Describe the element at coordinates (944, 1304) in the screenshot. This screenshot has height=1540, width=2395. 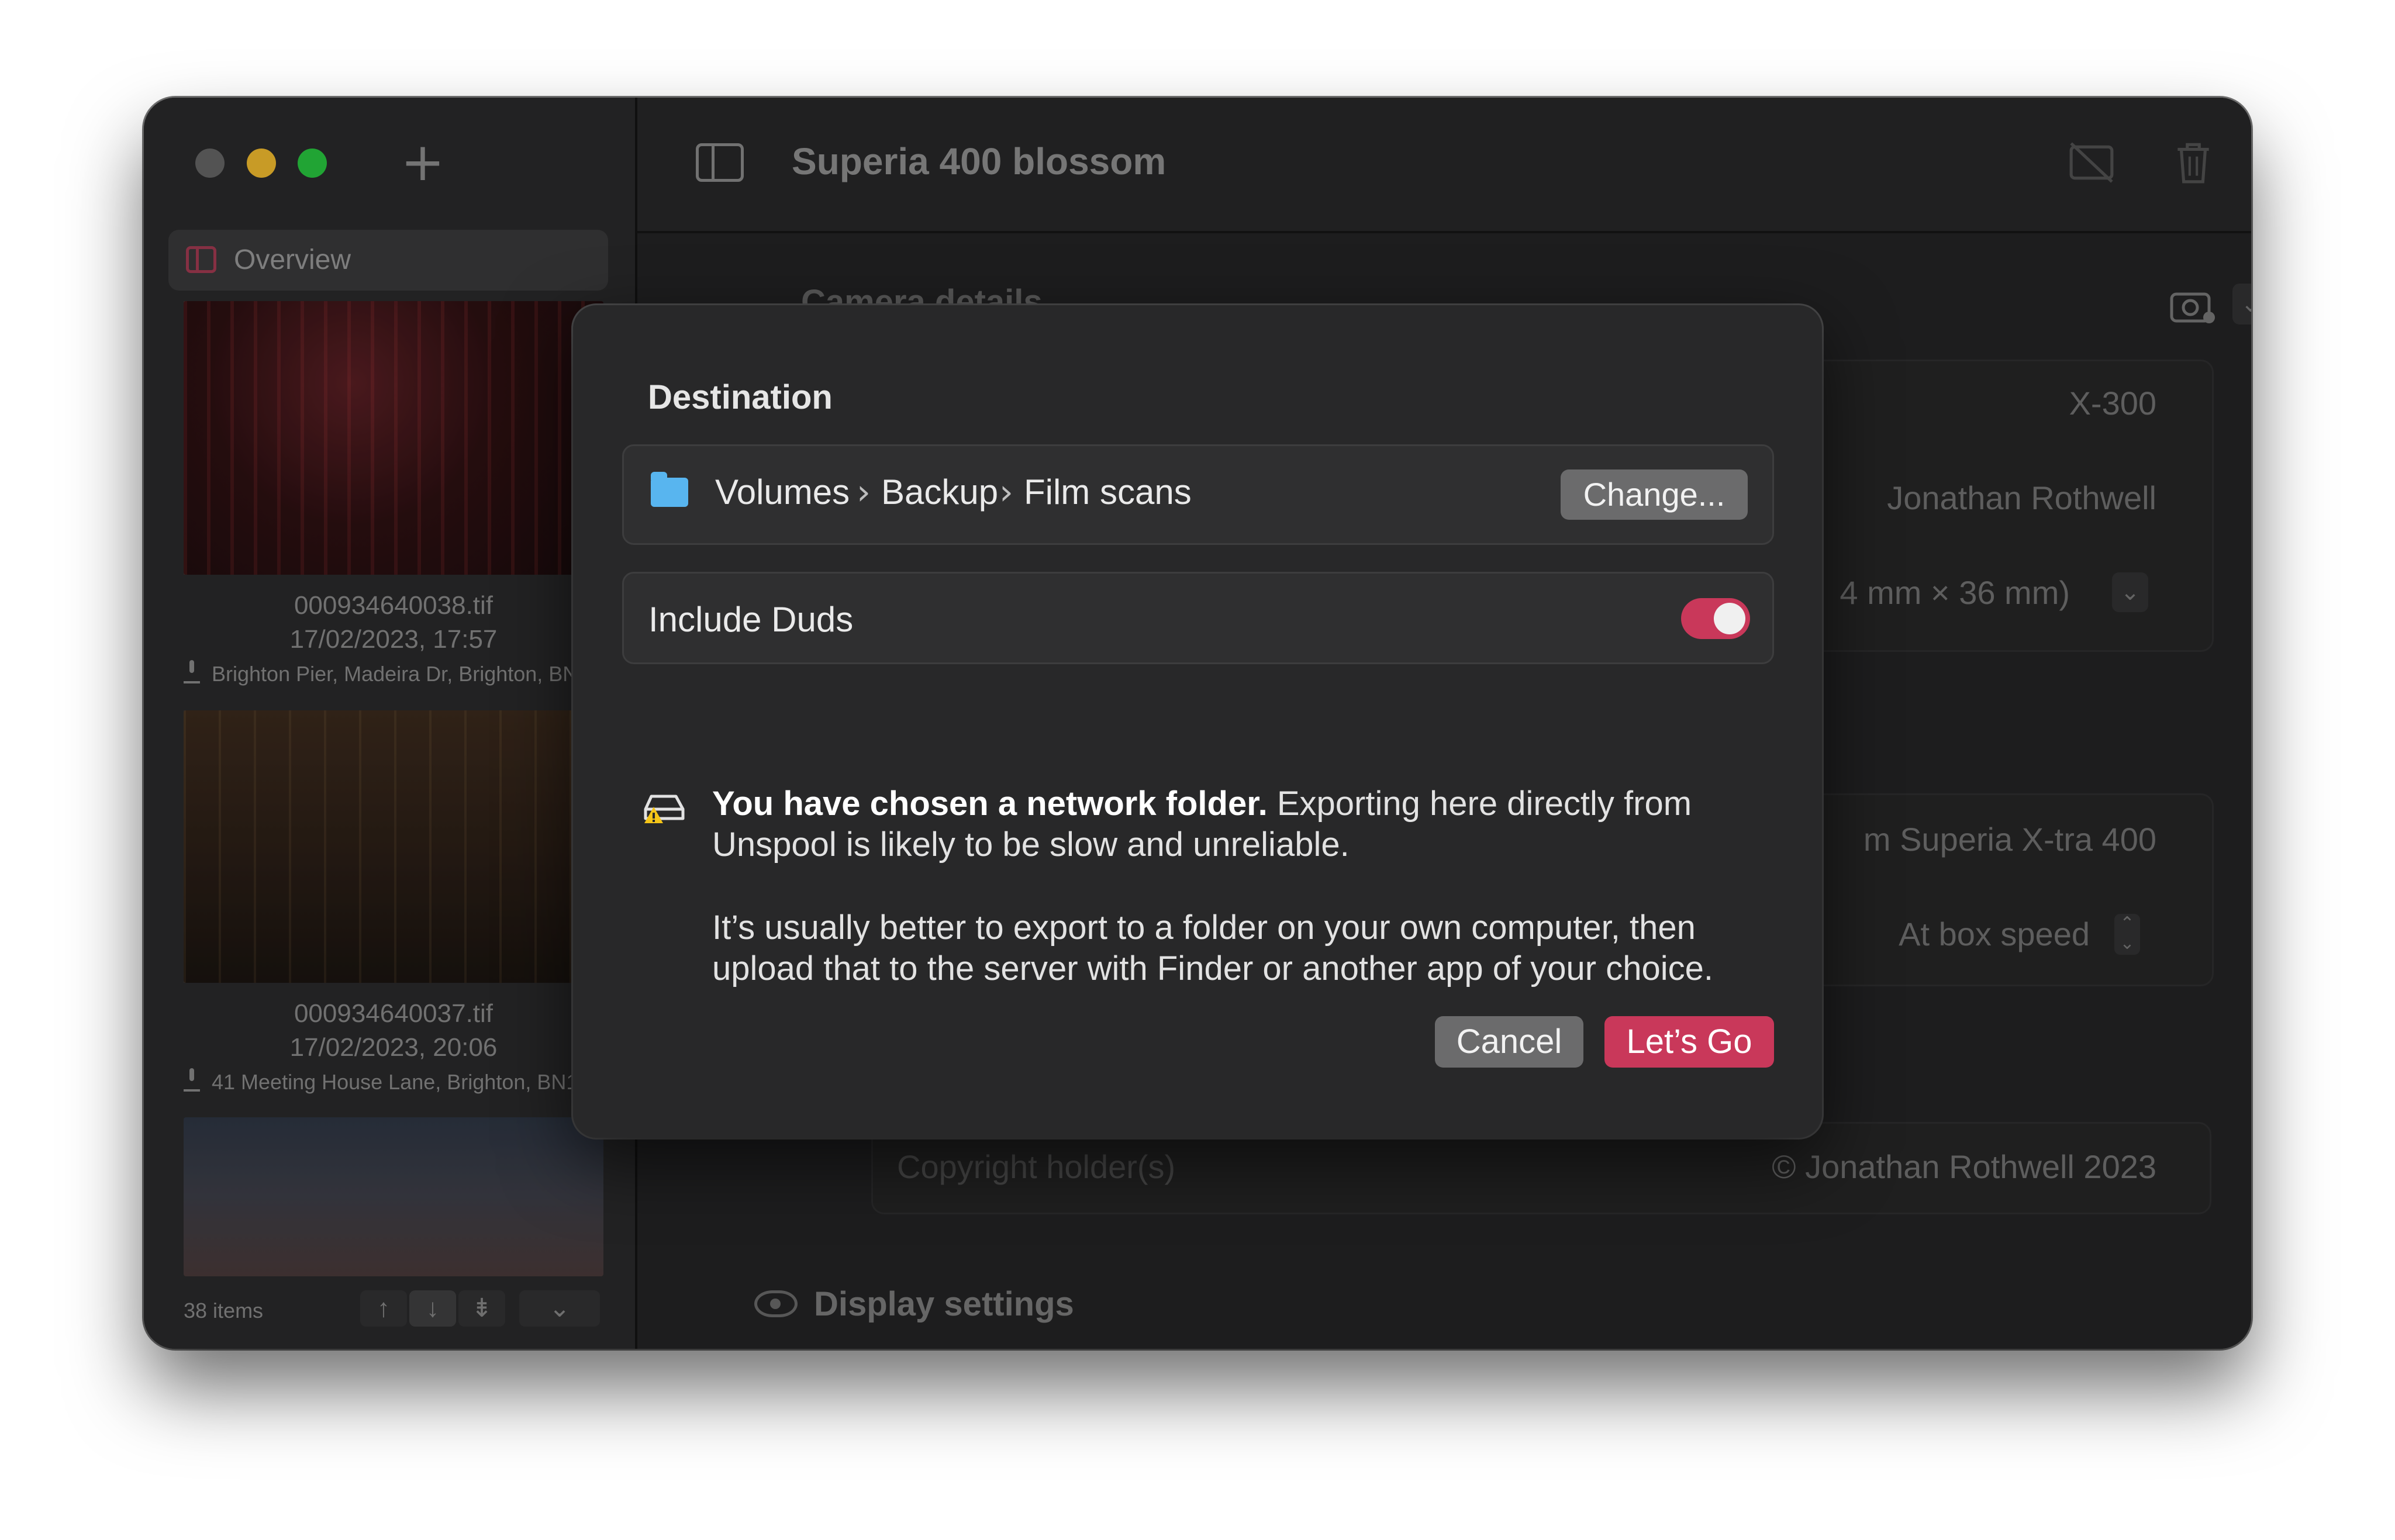
I see `display-section-title: Display settings` at that location.